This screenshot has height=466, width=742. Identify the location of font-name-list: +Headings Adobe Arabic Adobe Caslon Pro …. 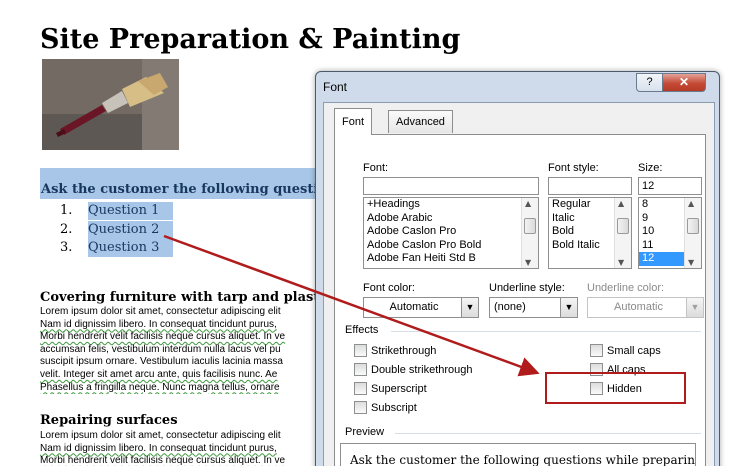
(451, 233).